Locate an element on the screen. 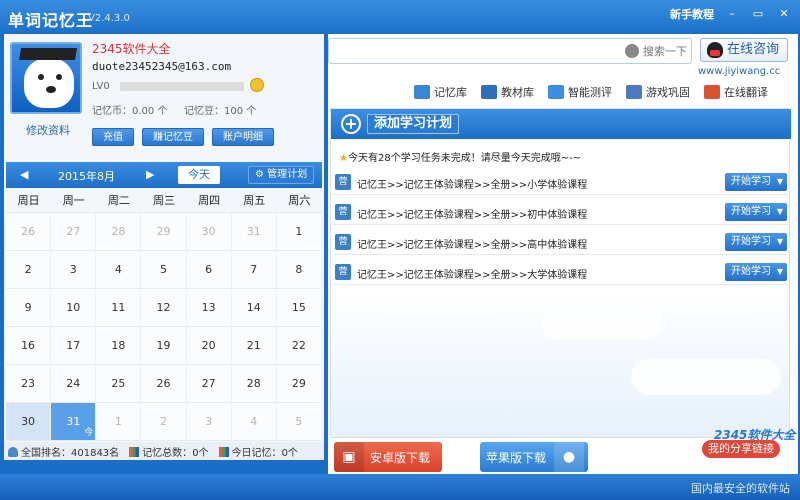 Image resolution: width=800 pixels, height=500 pixels. qq-penguin-icon is located at coordinates (715, 50).